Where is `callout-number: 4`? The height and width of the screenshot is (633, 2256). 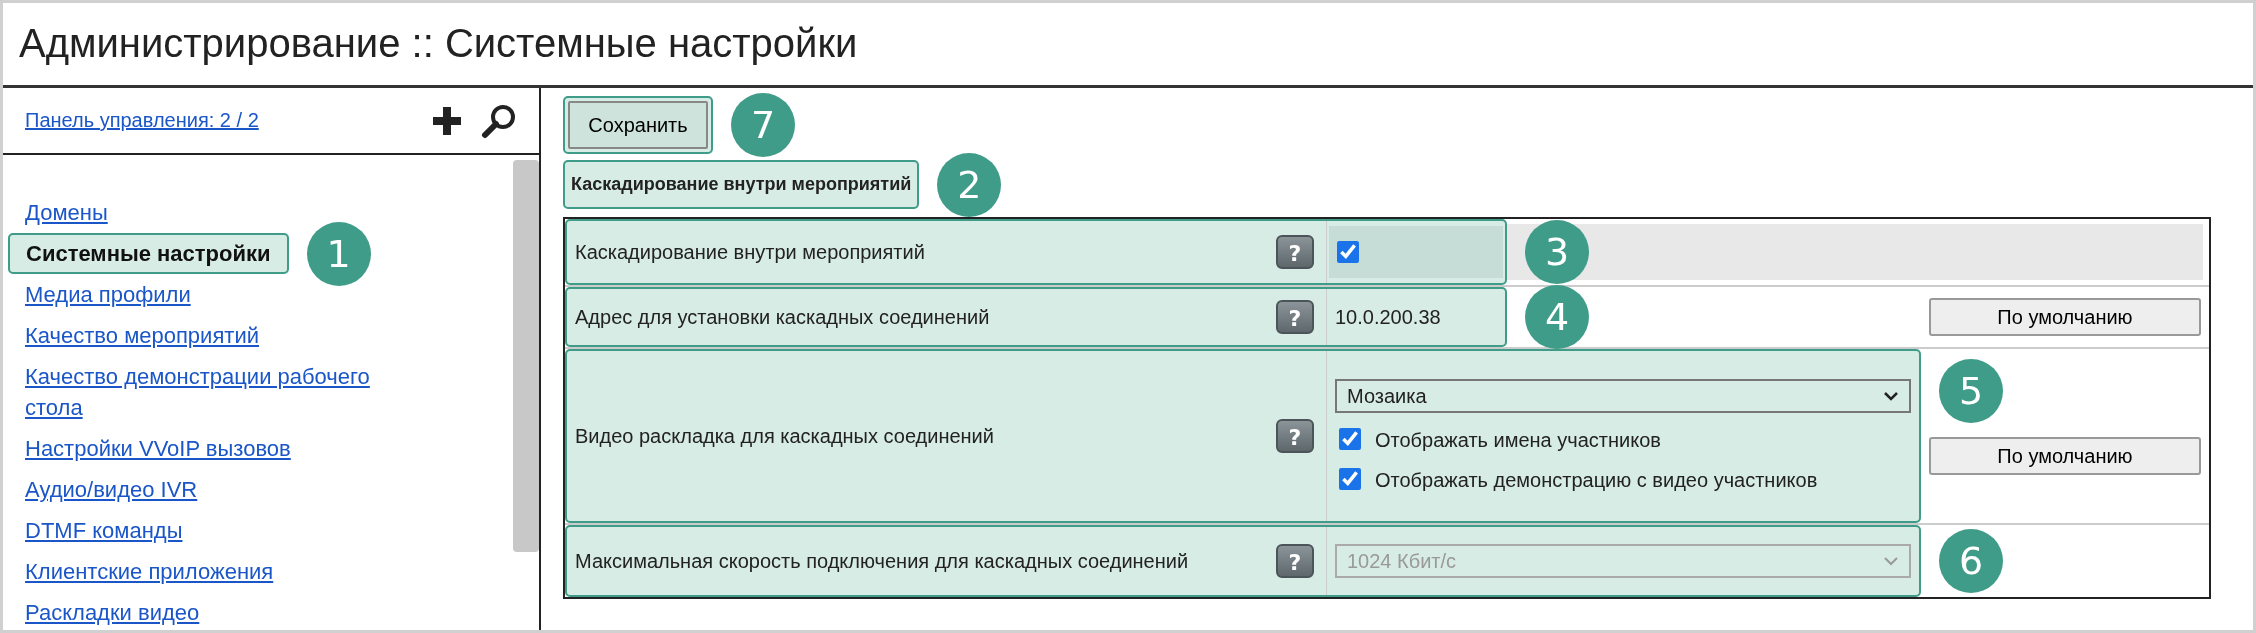
callout-number: 4 is located at coordinates (1557, 317).